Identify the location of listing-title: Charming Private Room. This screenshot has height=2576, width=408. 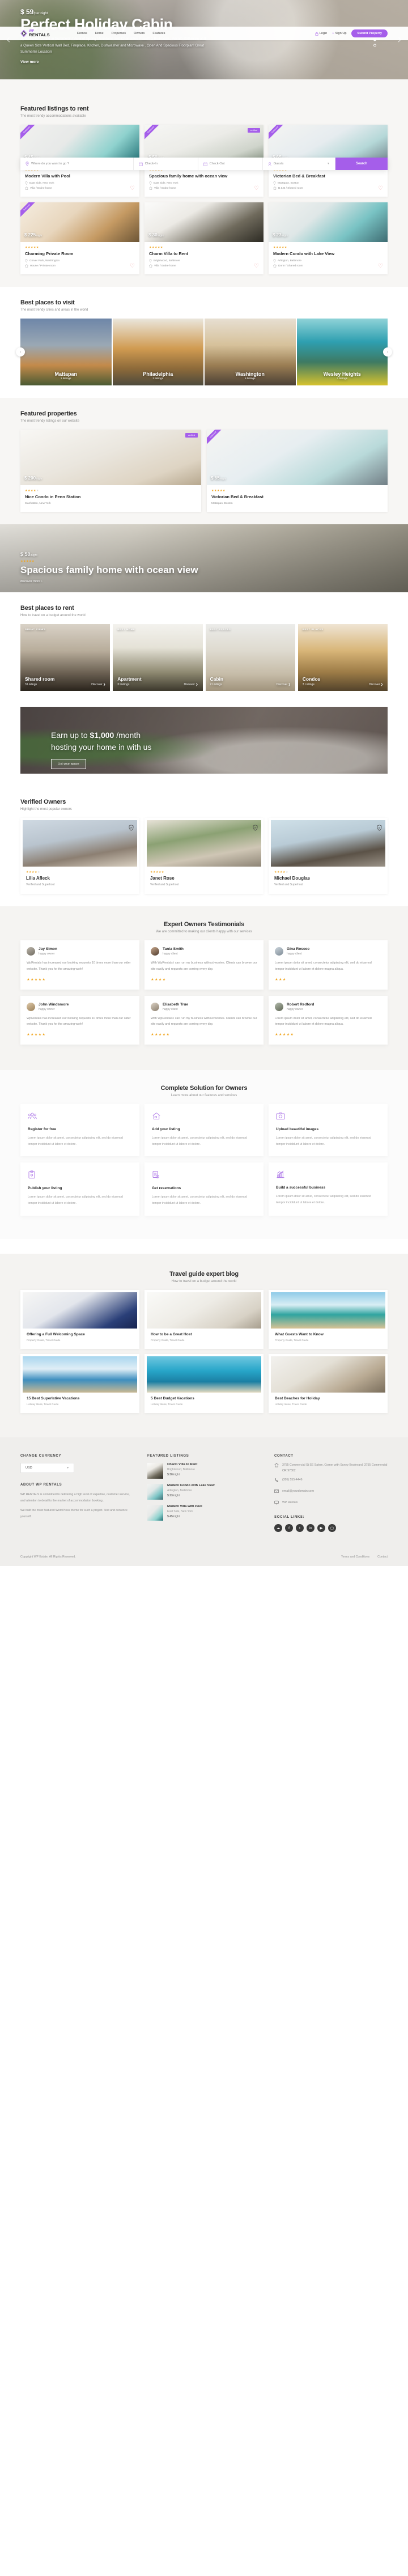
(80, 253).